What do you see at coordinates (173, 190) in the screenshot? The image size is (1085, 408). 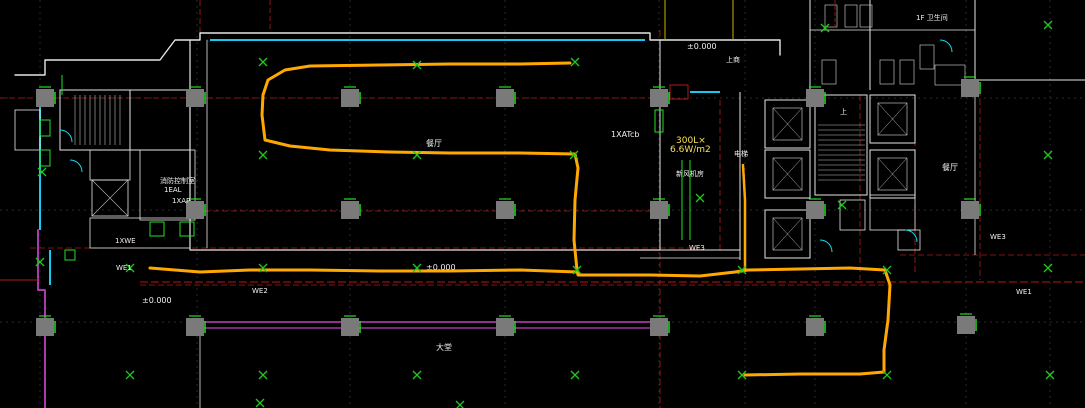 I see `control-room-sub-label: 1EAL` at bounding box center [173, 190].